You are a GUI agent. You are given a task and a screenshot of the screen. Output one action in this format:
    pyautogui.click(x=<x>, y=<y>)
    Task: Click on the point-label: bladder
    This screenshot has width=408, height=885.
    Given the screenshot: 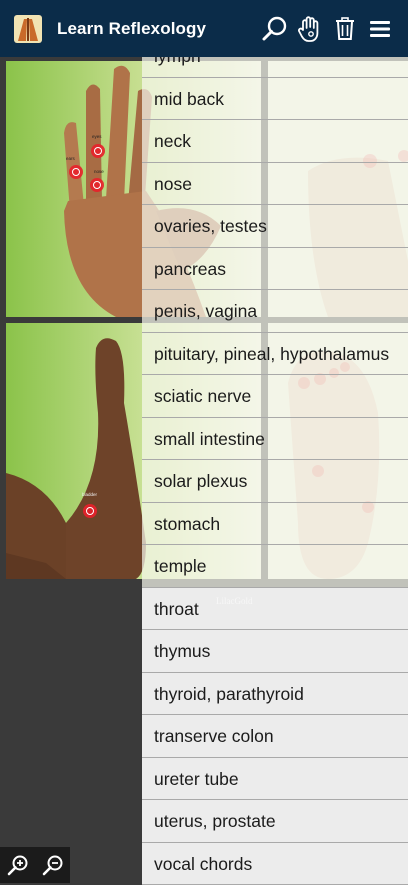 What is the action you would take?
    pyautogui.click(x=90, y=494)
    